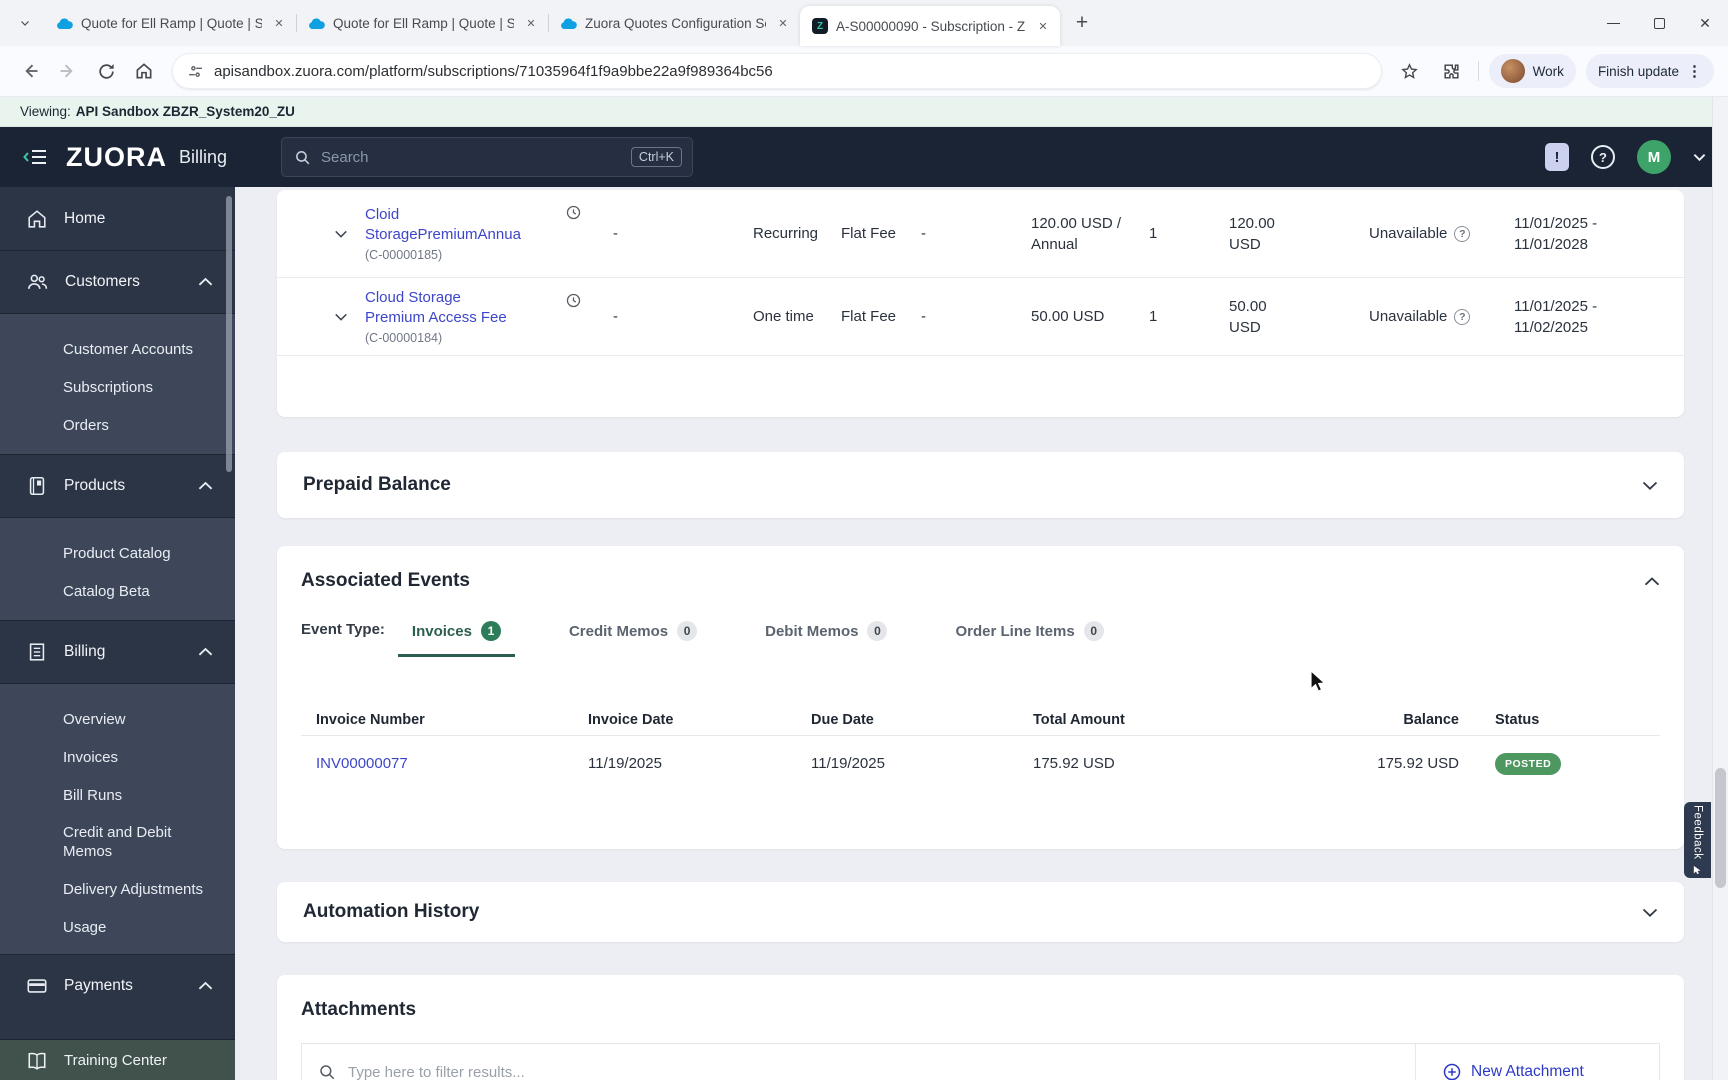  Describe the element at coordinates (1527, 1071) in the screenshot. I see `new-attachment-label: New Attachment` at that location.